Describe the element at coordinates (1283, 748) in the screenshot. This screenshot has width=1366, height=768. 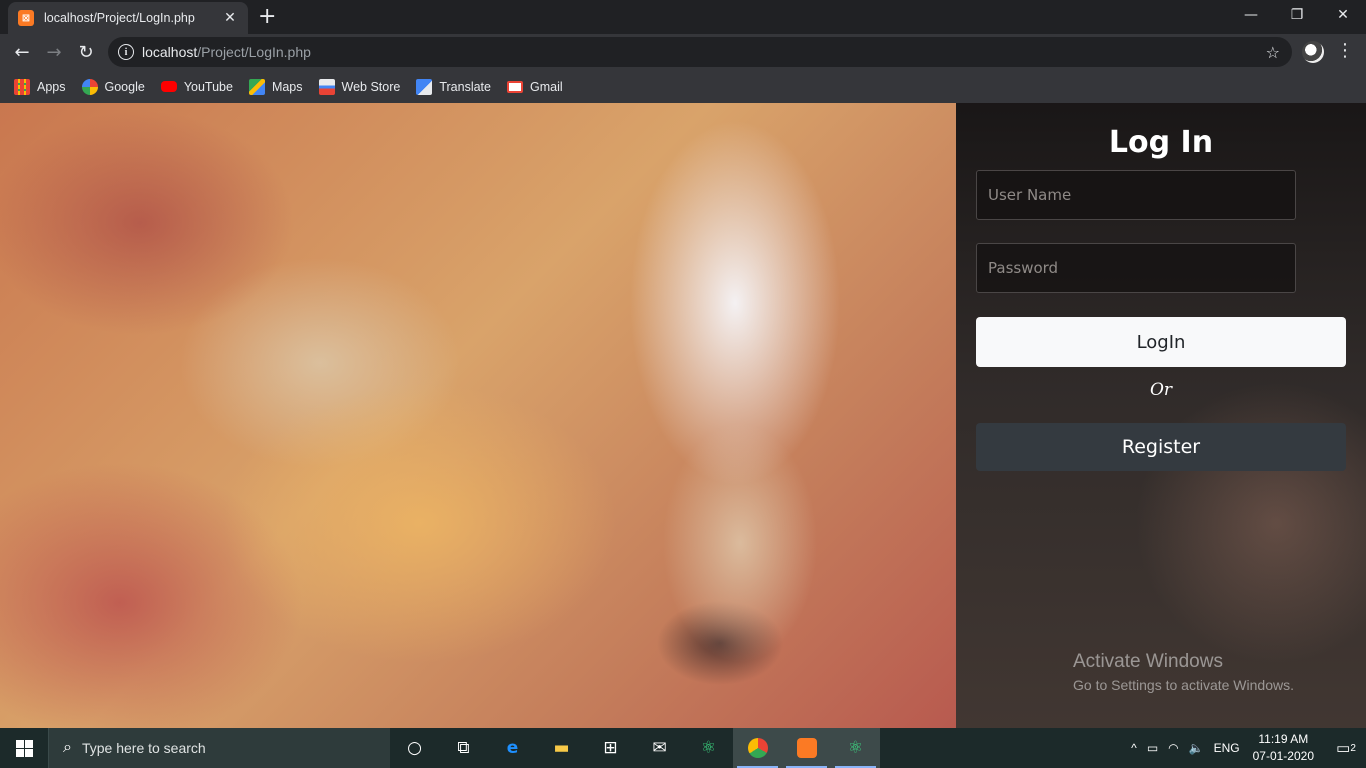
I see `clock: 11:19 AM 07-01-2020` at that location.